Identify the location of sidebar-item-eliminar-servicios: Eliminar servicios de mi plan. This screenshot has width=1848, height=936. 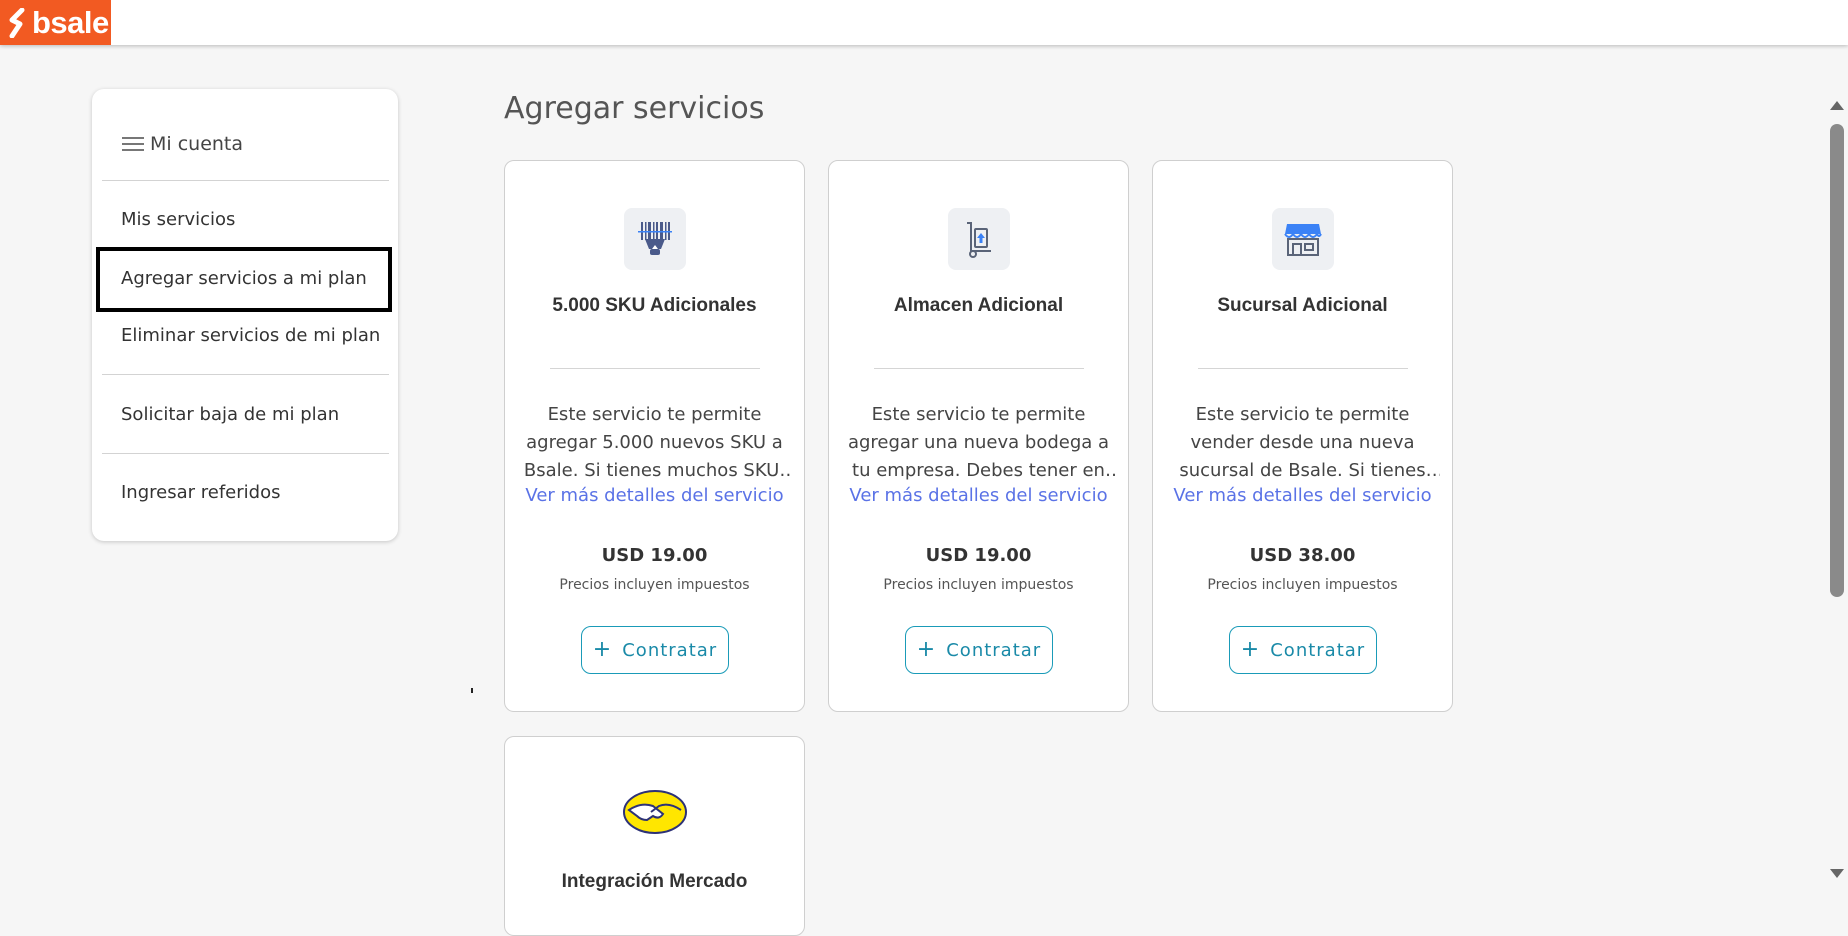
(250, 335).